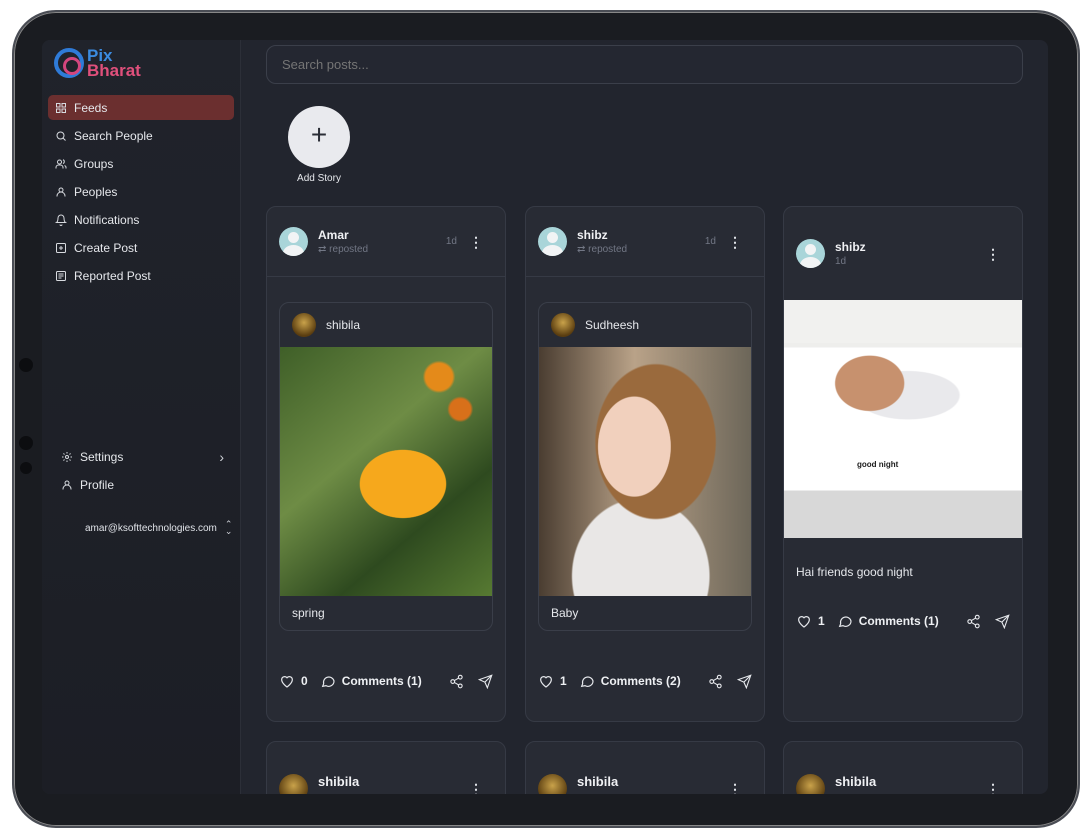  I want to click on search-icon, so click(61, 136).